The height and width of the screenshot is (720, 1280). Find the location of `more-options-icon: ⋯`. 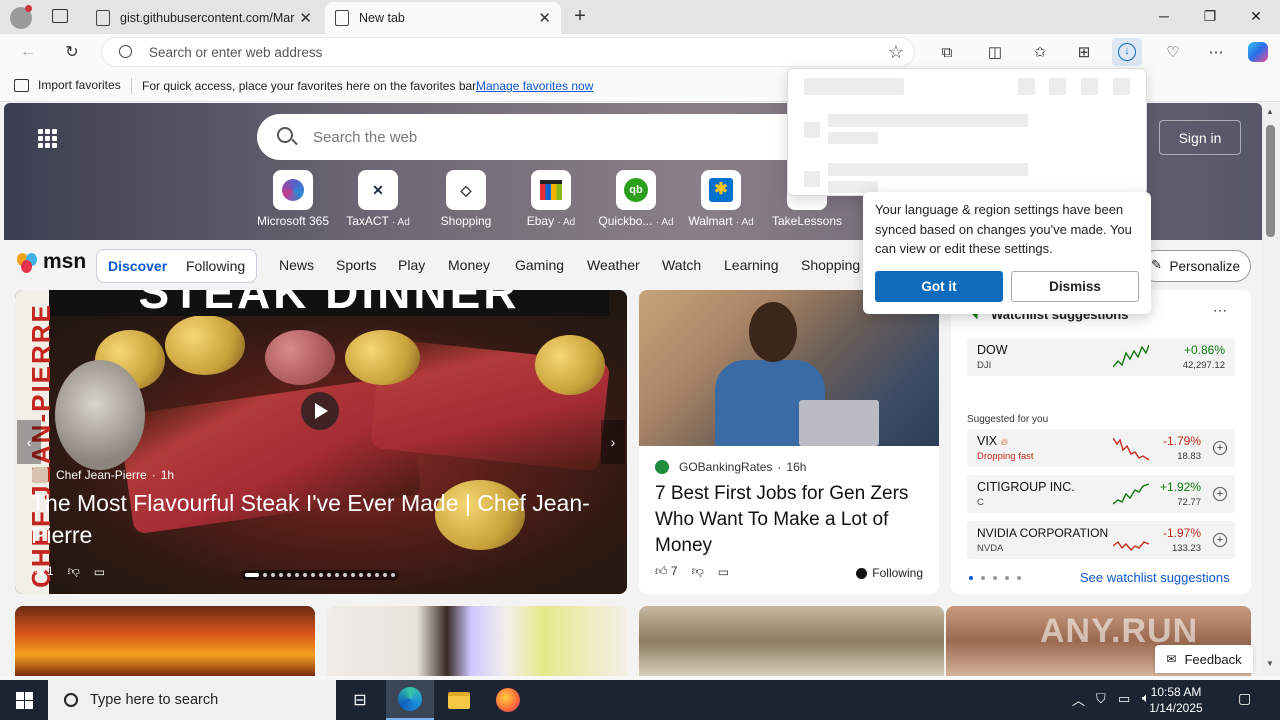

more-options-icon: ⋯ is located at coordinates (1220, 310).